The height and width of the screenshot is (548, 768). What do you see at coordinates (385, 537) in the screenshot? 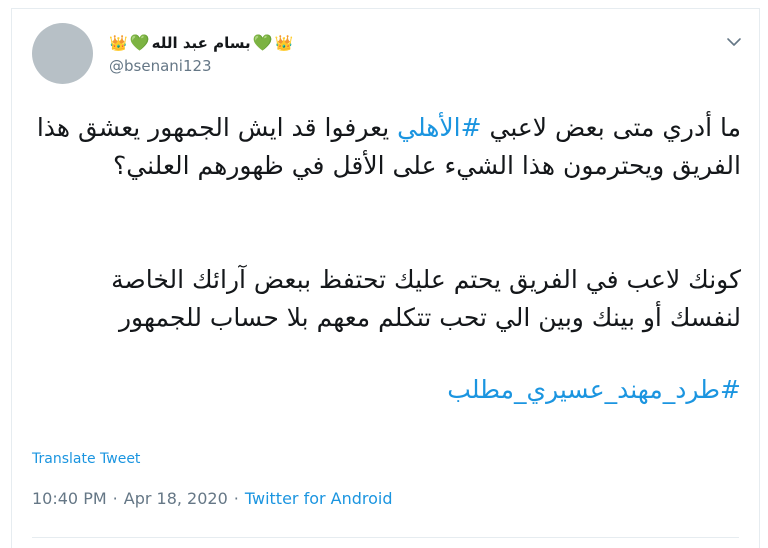
I see `divider` at bounding box center [385, 537].